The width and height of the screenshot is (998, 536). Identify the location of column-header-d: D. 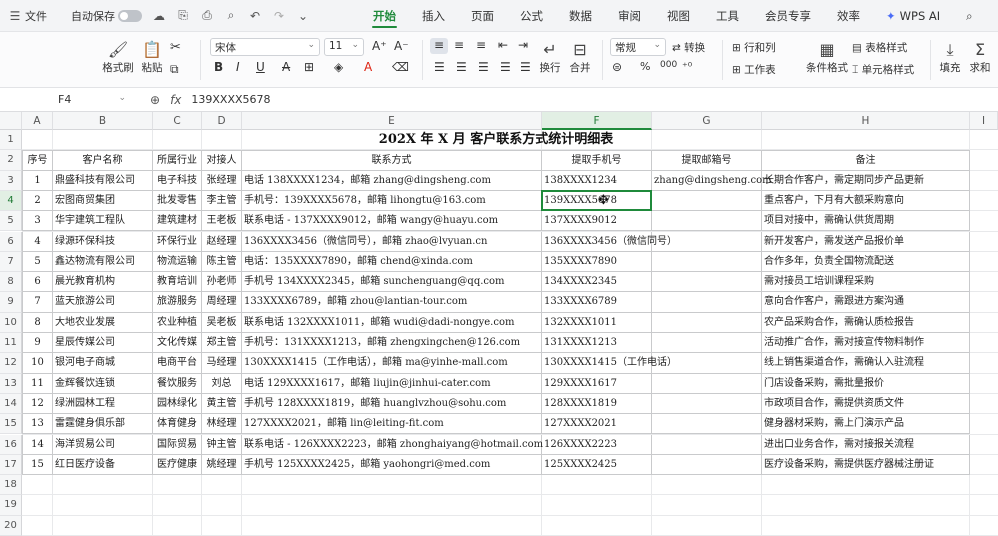
(222, 121).